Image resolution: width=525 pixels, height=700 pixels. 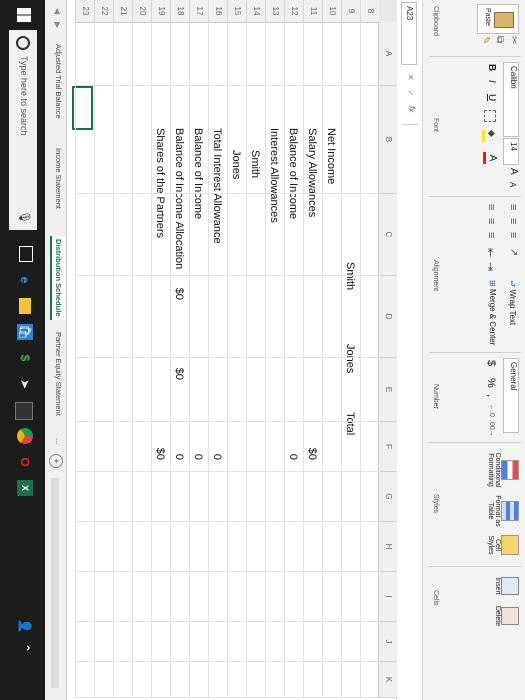 I want to click on delete-button: Delete, so click(x=506, y=616).